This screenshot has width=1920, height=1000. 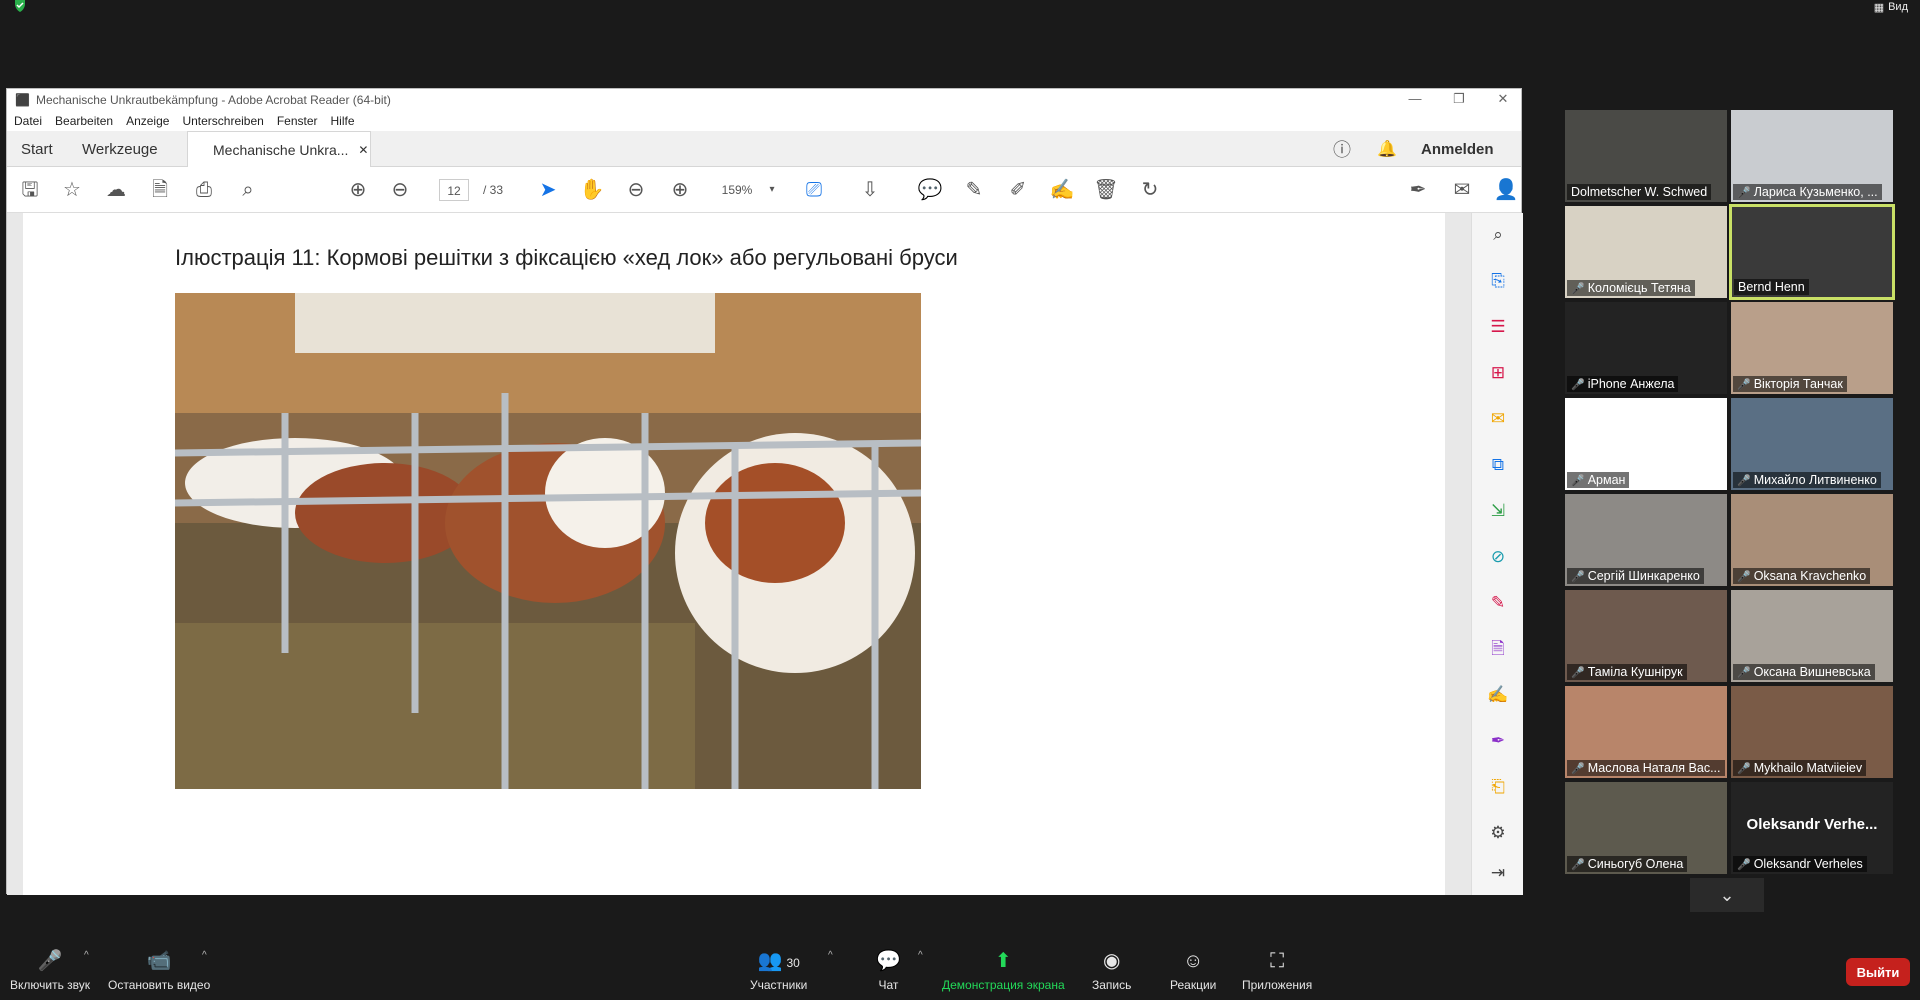 I want to click on tab-document: Mechanische Unkra... ✕, so click(x=279, y=149).